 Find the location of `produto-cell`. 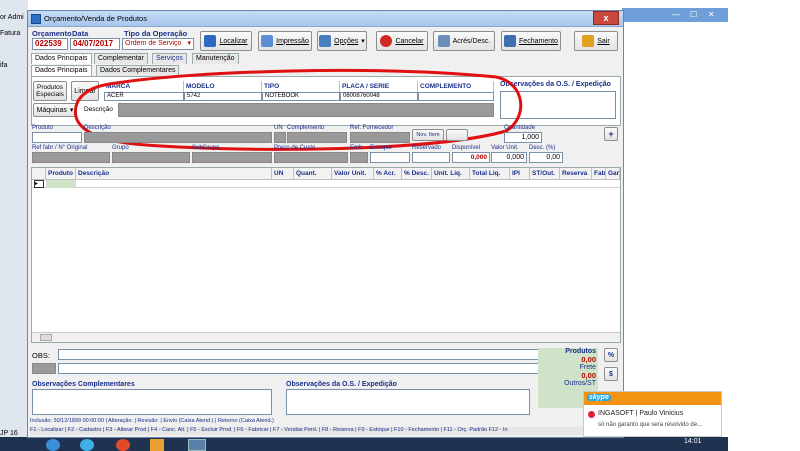

produto-cell is located at coordinates (61, 184).